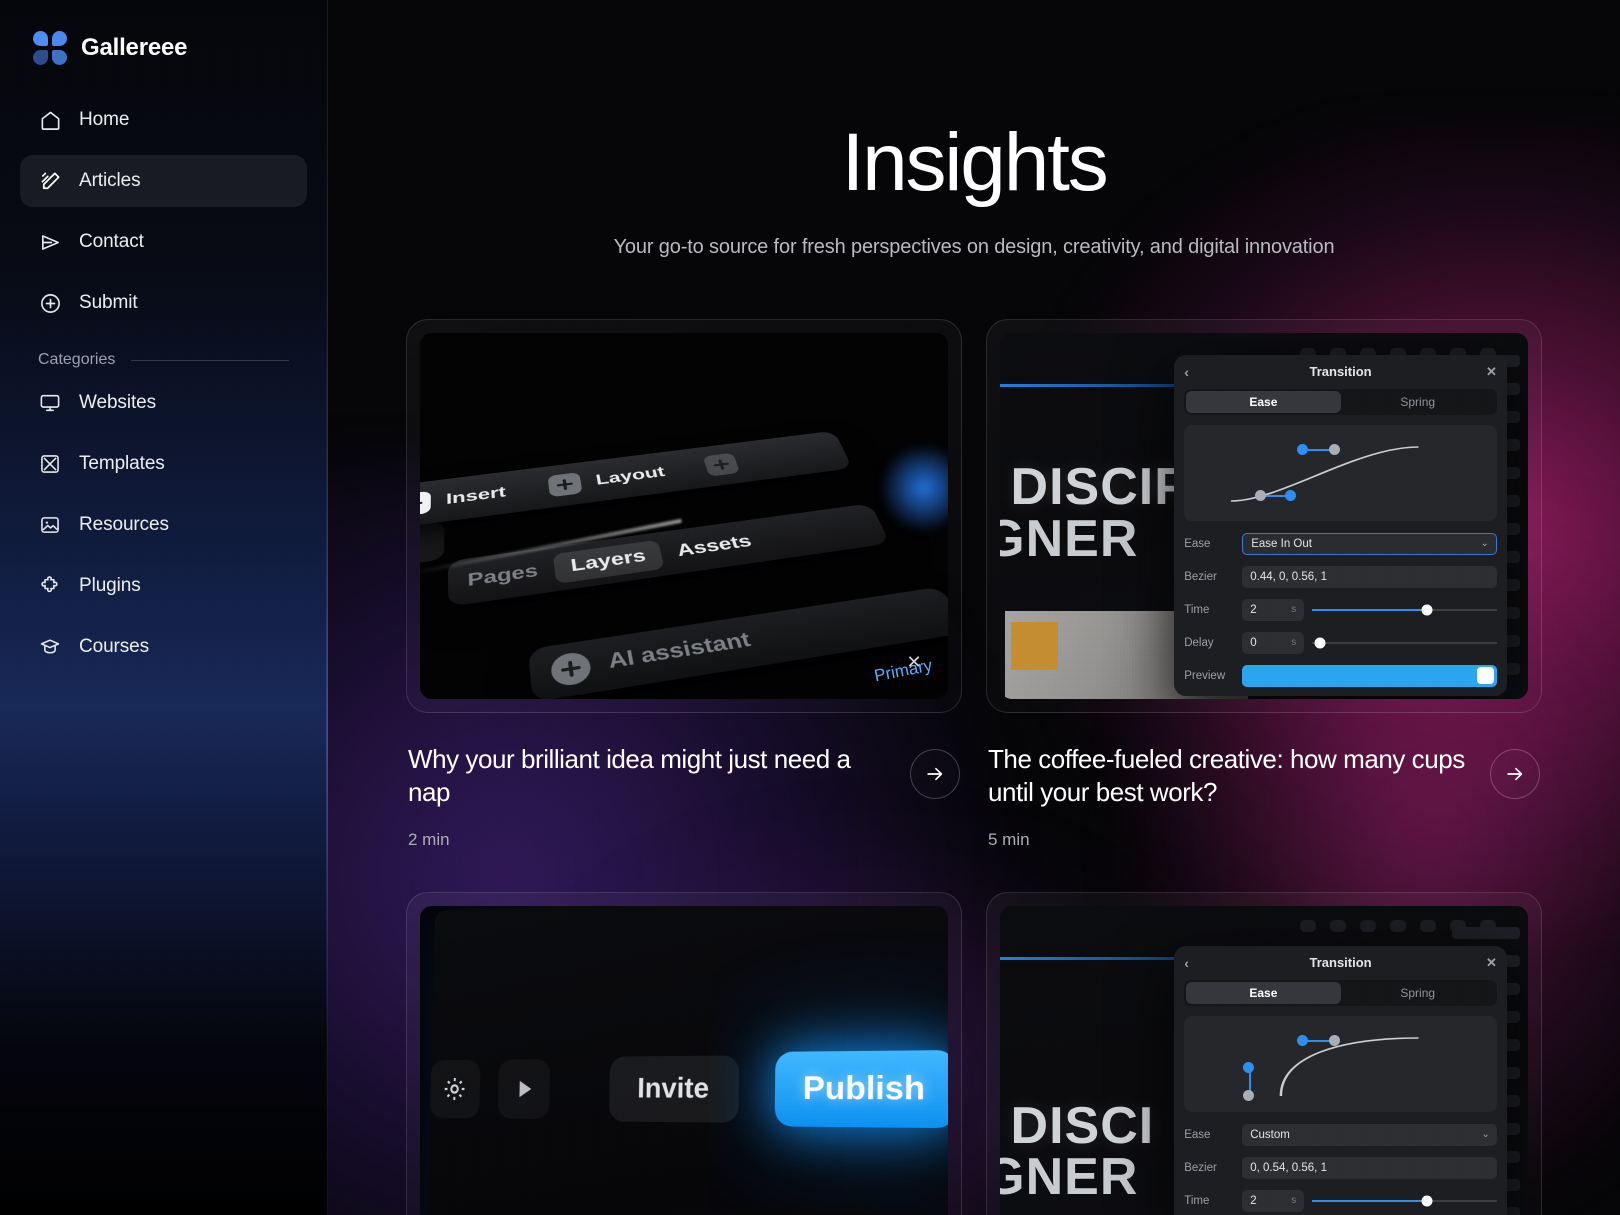 Image resolution: width=1620 pixels, height=1215 pixels. I want to click on preview-row: Preview, so click(1340, 676).